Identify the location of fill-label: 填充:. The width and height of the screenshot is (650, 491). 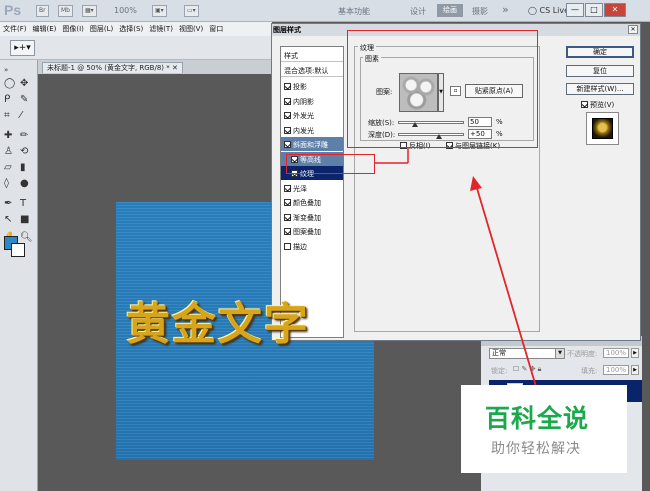
(589, 371).